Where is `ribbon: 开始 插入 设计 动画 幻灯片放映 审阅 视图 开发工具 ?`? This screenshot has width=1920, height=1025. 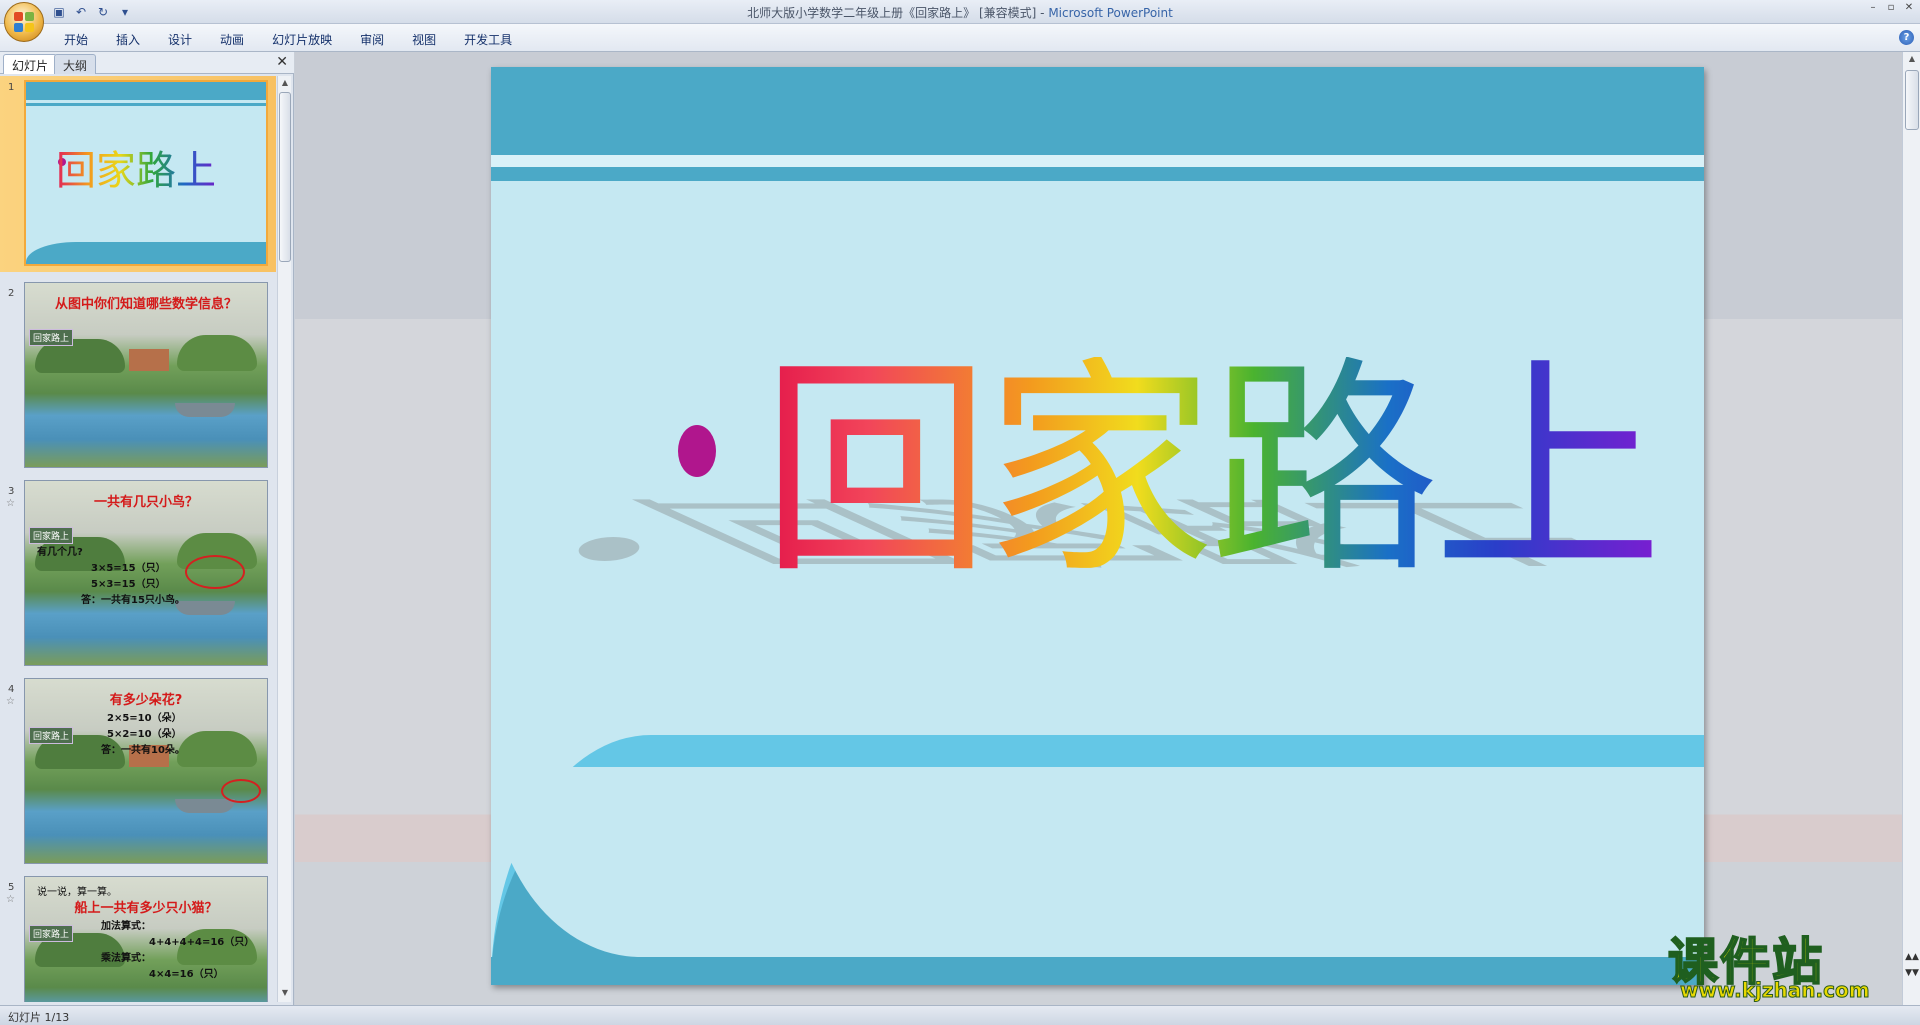 ribbon: 开始 插入 设计 动画 幻灯片放映 审阅 视图 开发工具 ? is located at coordinates (960, 38).